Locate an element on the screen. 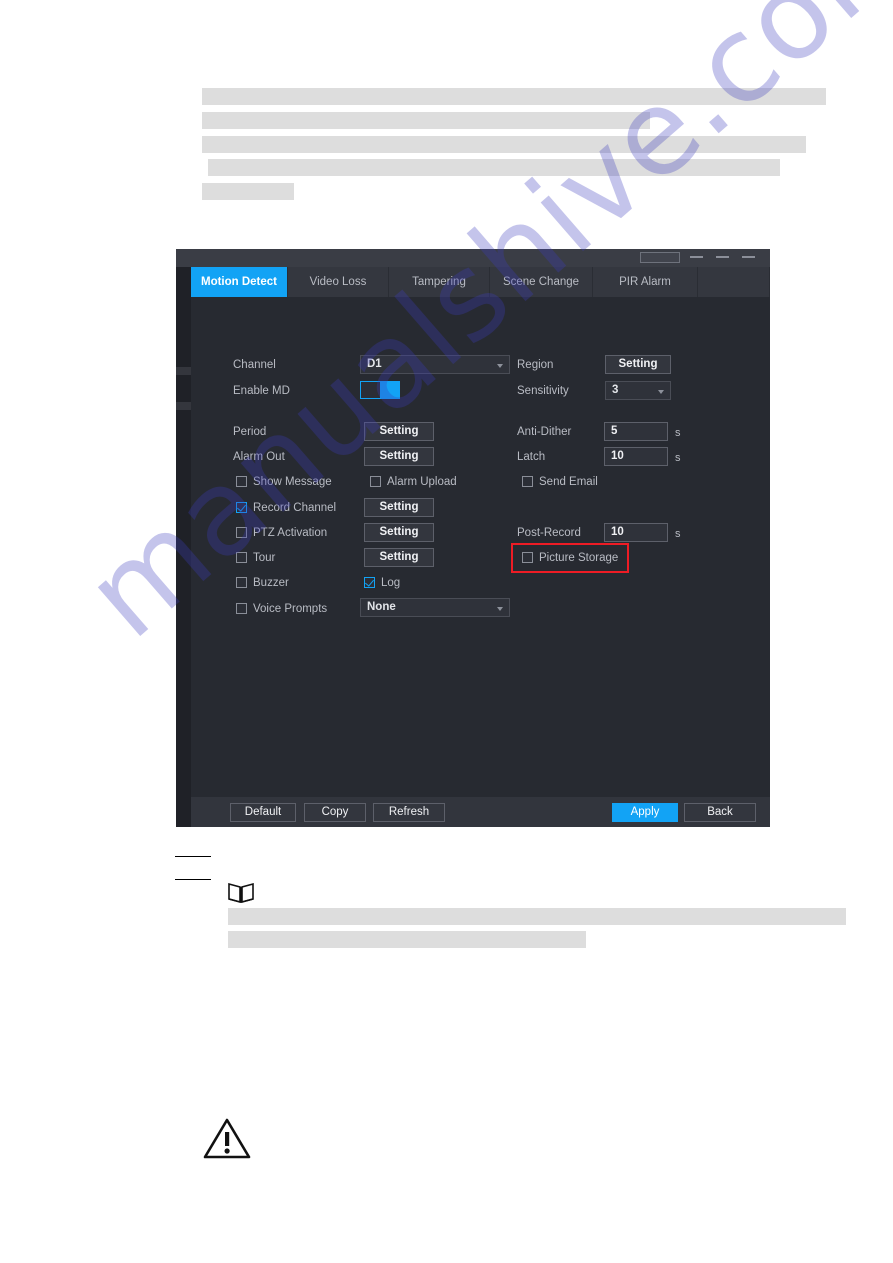  latch-input: 10 is located at coordinates (636, 456).